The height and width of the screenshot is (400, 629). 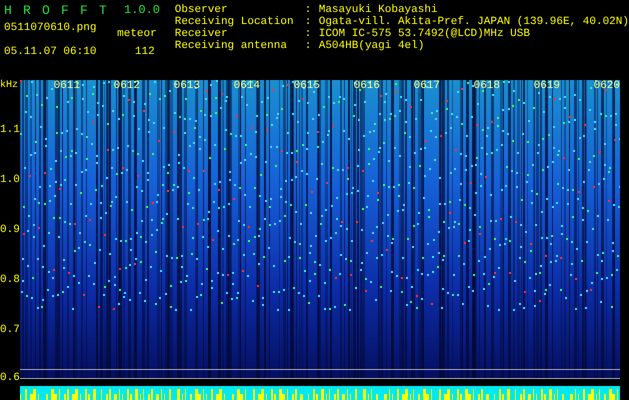 What do you see at coordinates (547, 86) in the screenshot?
I see `time-label: 0619` at bounding box center [547, 86].